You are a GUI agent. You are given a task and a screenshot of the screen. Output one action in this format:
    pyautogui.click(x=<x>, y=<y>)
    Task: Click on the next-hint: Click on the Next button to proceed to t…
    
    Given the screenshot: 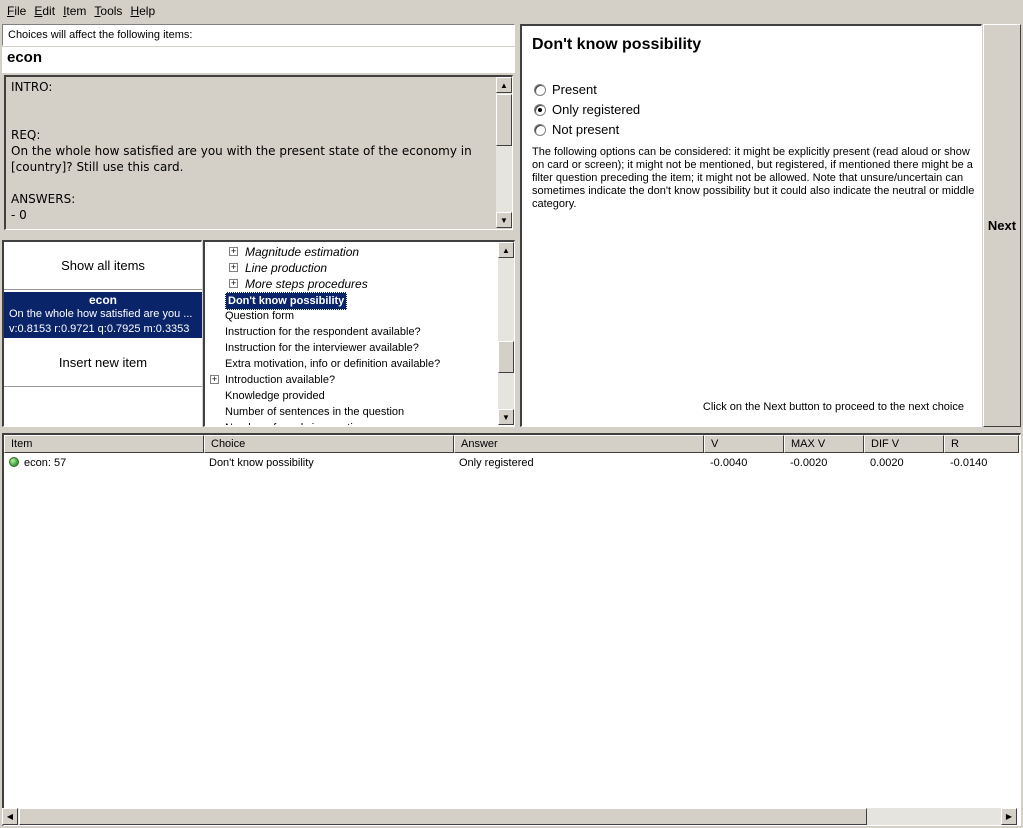 What is the action you would take?
    pyautogui.click(x=833, y=407)
    